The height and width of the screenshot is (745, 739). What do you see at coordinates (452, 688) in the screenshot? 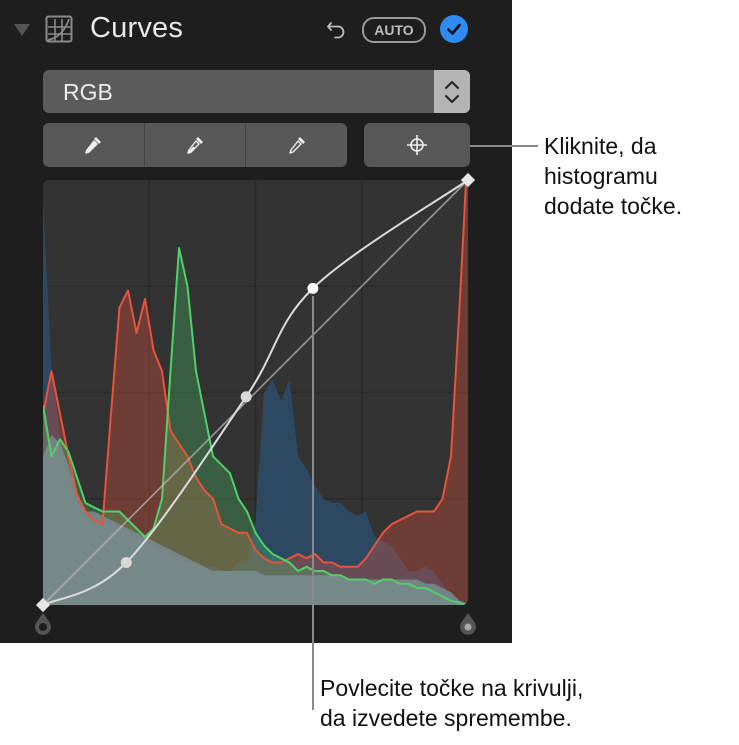
I see `callout-text-line: Povlecite točke na krivulji,` at bounding box center [452, 688].